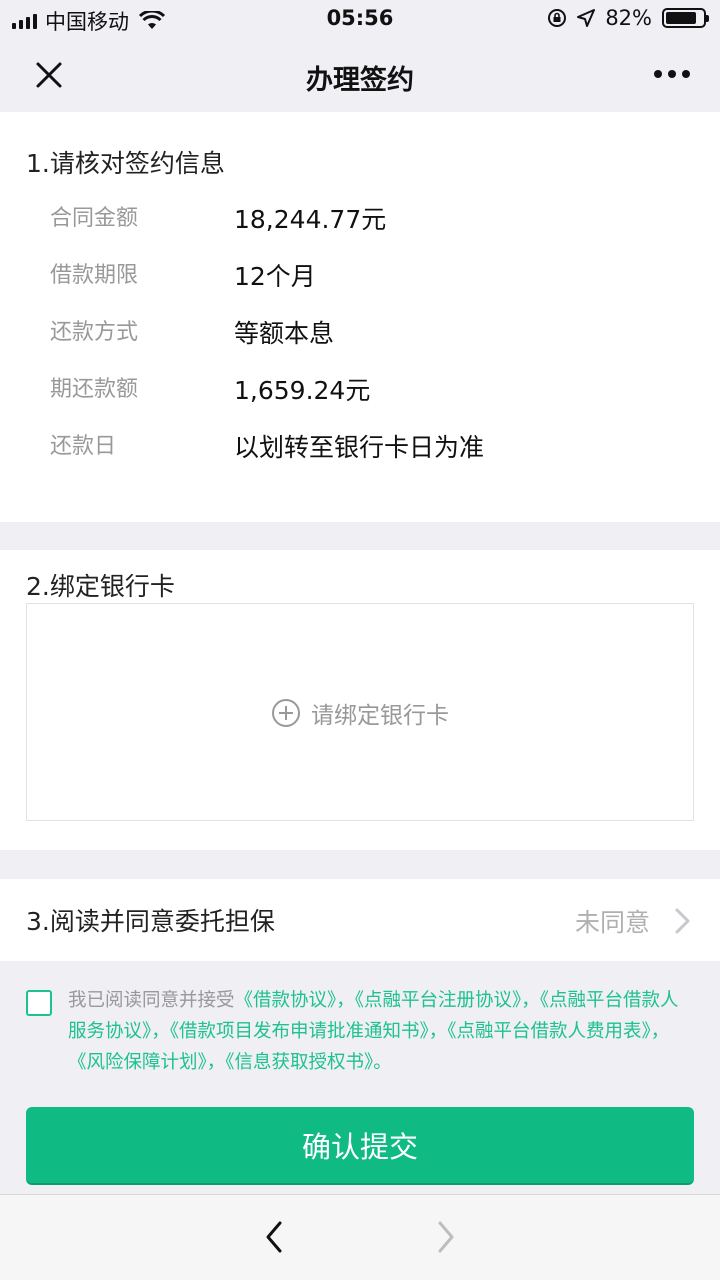 The height and width of the screenshot is (1280, 720). What do you see at coordinates (125, 163) in the screenshot?
I see `section-title: 1.请核对签约信息` at bounding box center [125, 163].